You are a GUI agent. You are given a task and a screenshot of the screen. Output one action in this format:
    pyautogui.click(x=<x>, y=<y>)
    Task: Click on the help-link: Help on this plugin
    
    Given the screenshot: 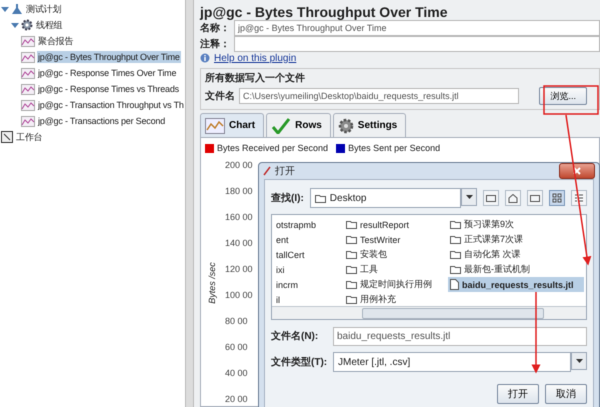 What is the action you would take?
    pyautogui.click(x=255, y=58)
    